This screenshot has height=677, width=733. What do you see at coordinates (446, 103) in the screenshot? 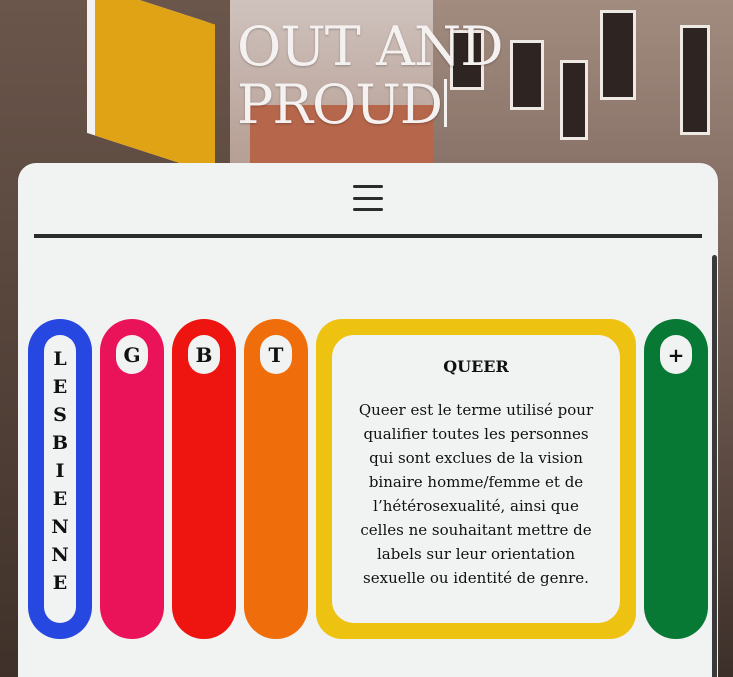
I see `typing-cursor` at bounding box center [446, 103].